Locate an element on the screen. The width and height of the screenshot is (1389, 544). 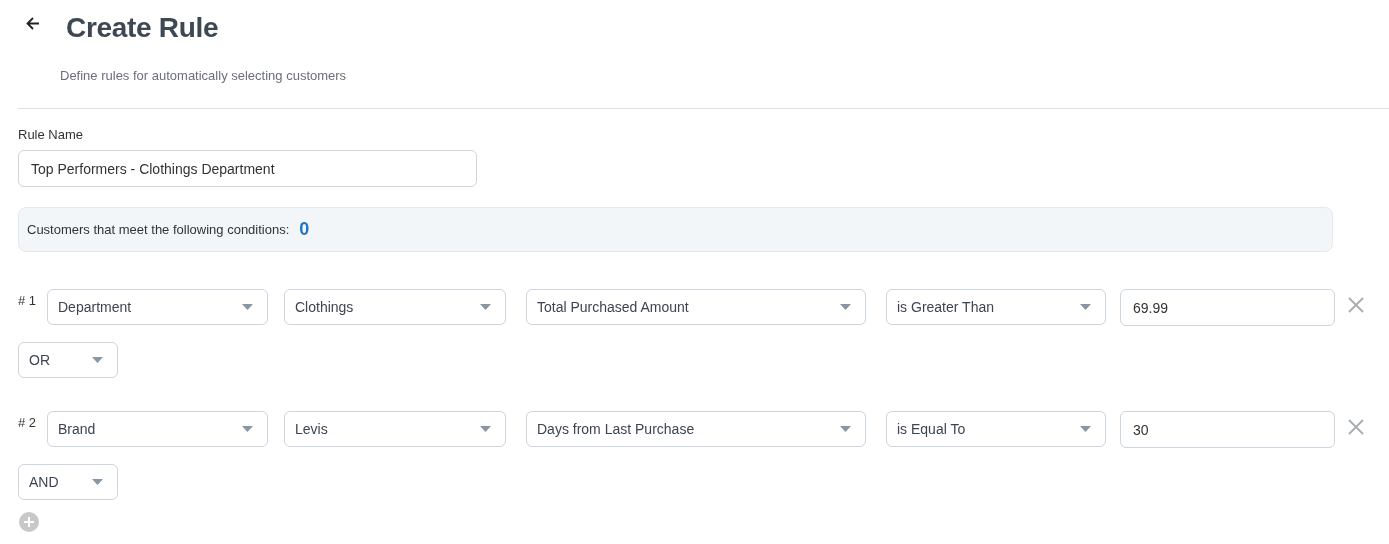
dropdown: OR is located at coordinates (68, 360).